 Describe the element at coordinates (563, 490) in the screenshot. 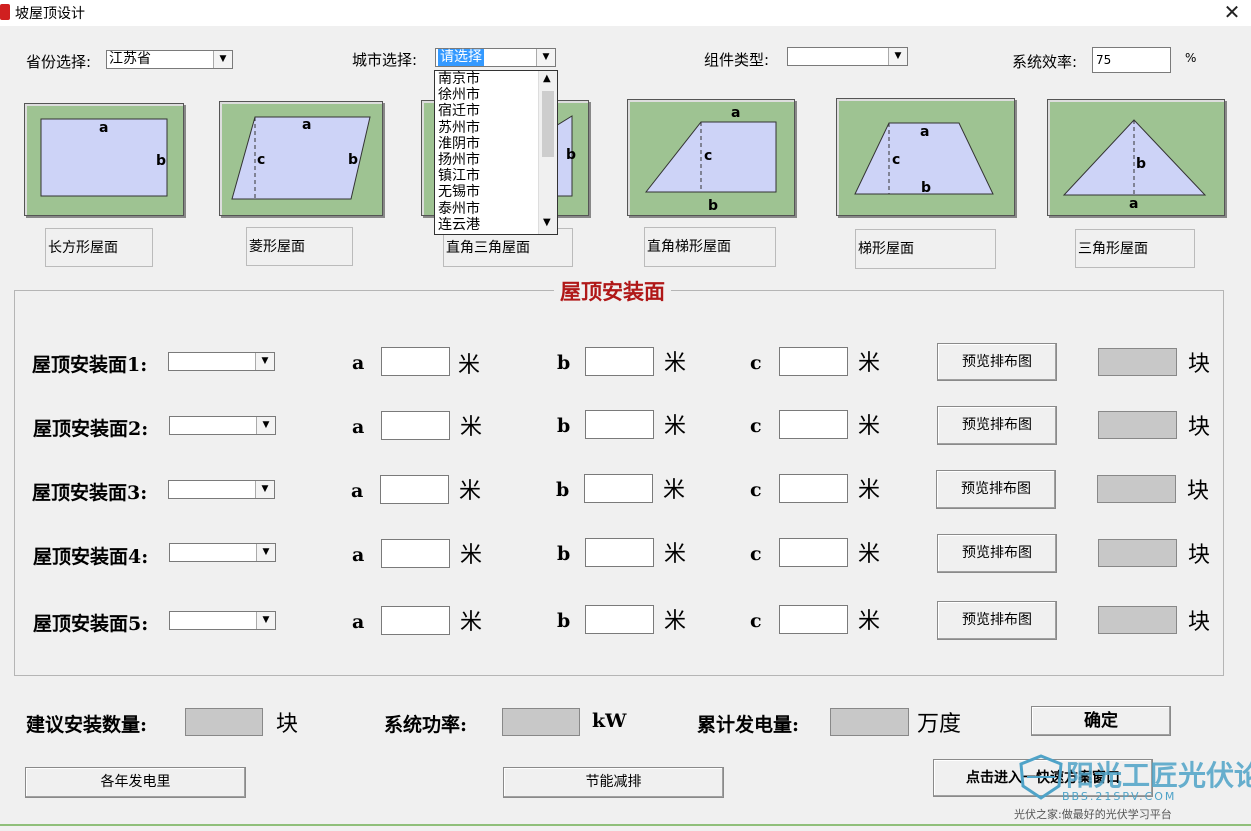

I see `install-row-3-b-label: b` at that location.